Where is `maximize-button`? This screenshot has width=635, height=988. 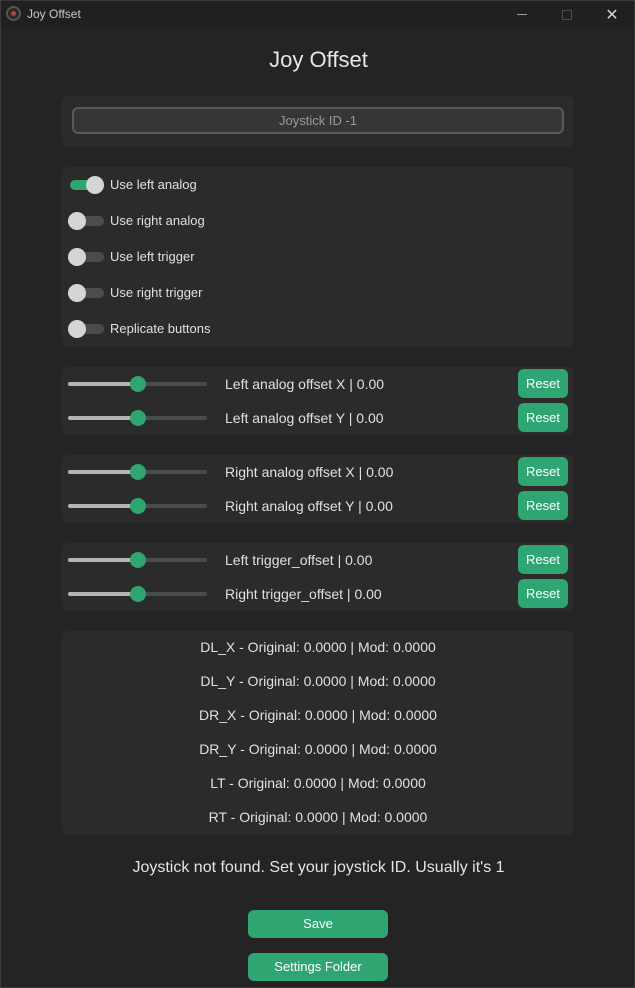
maximize-button is located at coordinates (567, 14).